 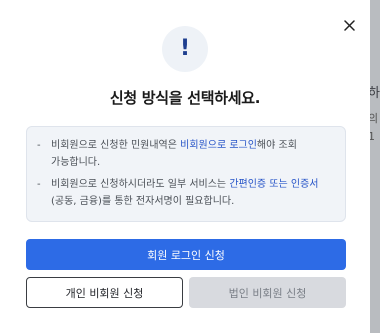 What do you see at coordinates (143, 201) in the screenshot?
I see `notice-text: (공동, 금융)를 통한 전자서명이 필요합니다.` at bounding box center [143, 201].